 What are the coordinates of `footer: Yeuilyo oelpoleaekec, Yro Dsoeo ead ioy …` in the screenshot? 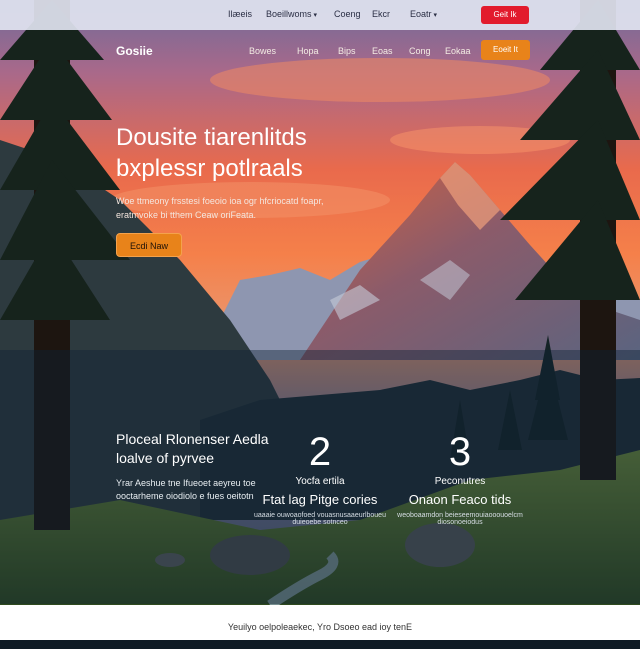 It's located at (320, 622).